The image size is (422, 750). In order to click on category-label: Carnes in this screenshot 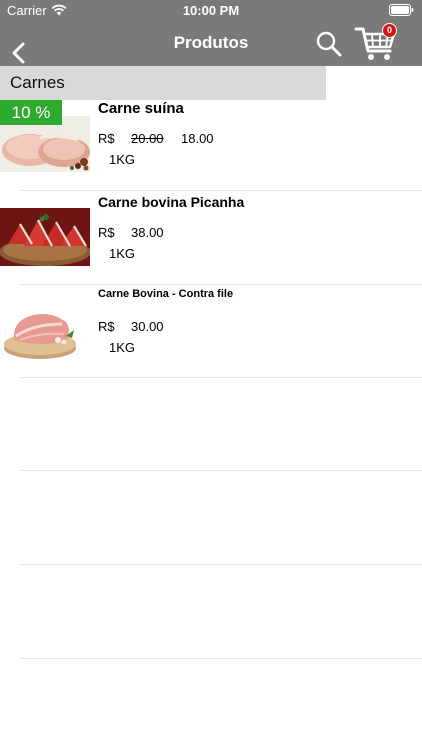, I will do `click(37, 82)`.